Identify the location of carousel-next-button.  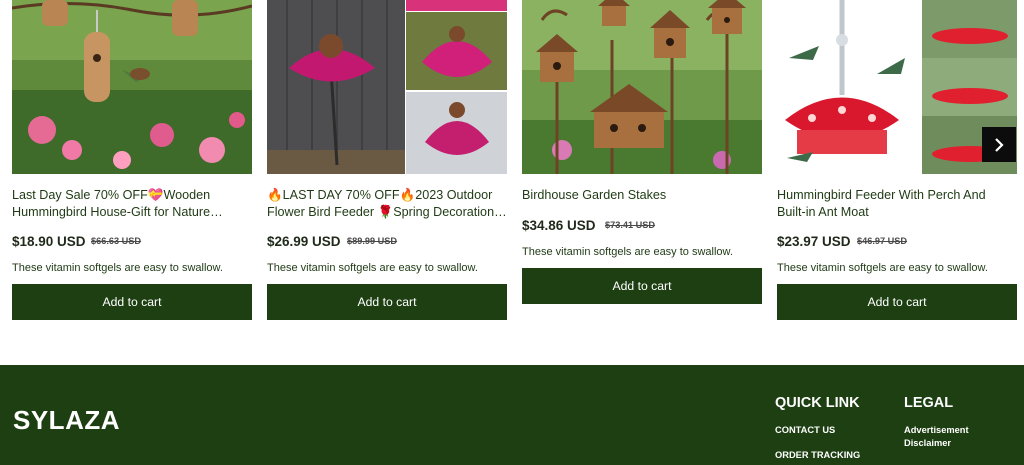
(999, 144).